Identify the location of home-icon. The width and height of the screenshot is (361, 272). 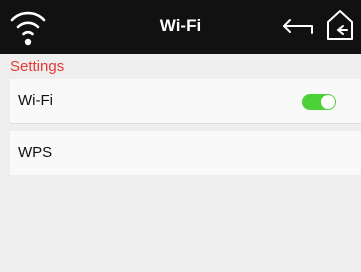
(340, 25).